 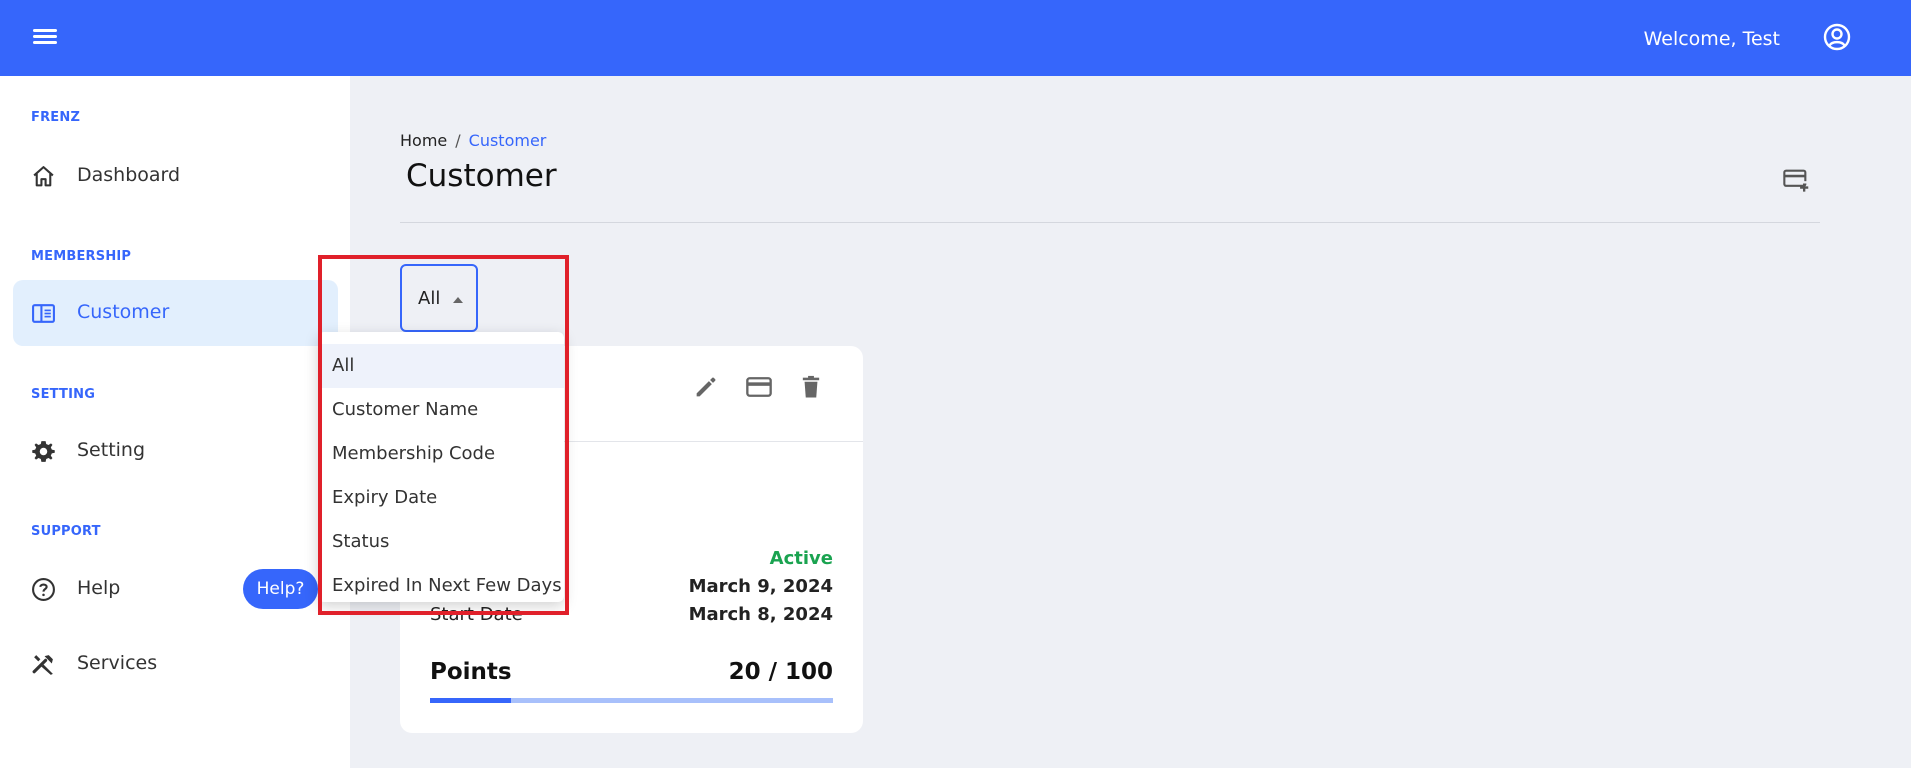 I want to click on breadcrumb: Home / Customer, so click(x=473, y=140).